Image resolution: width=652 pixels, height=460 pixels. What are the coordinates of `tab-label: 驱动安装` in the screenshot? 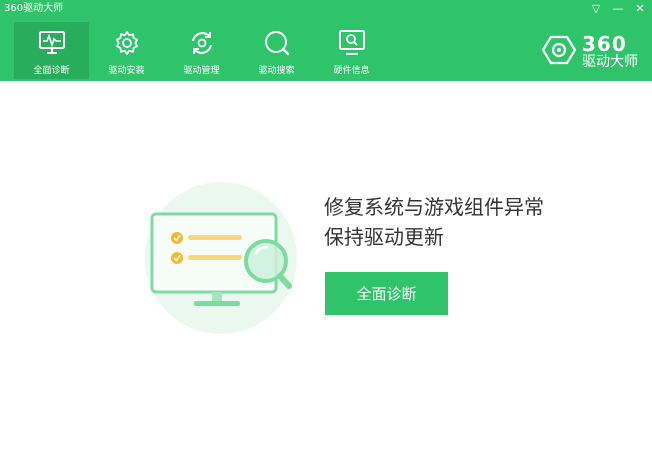 It's located at (126, 71).